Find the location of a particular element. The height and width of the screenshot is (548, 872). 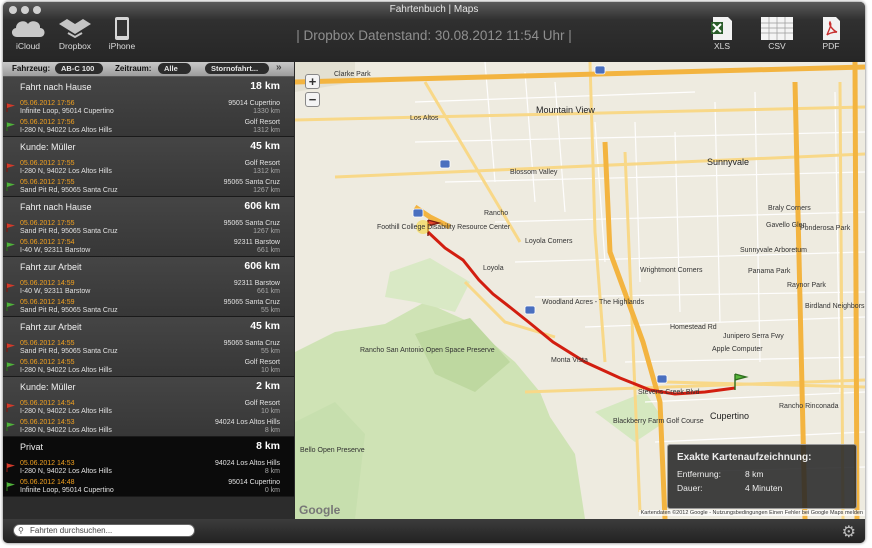

zoom-in-button: + is located at coordinates (312, 81).